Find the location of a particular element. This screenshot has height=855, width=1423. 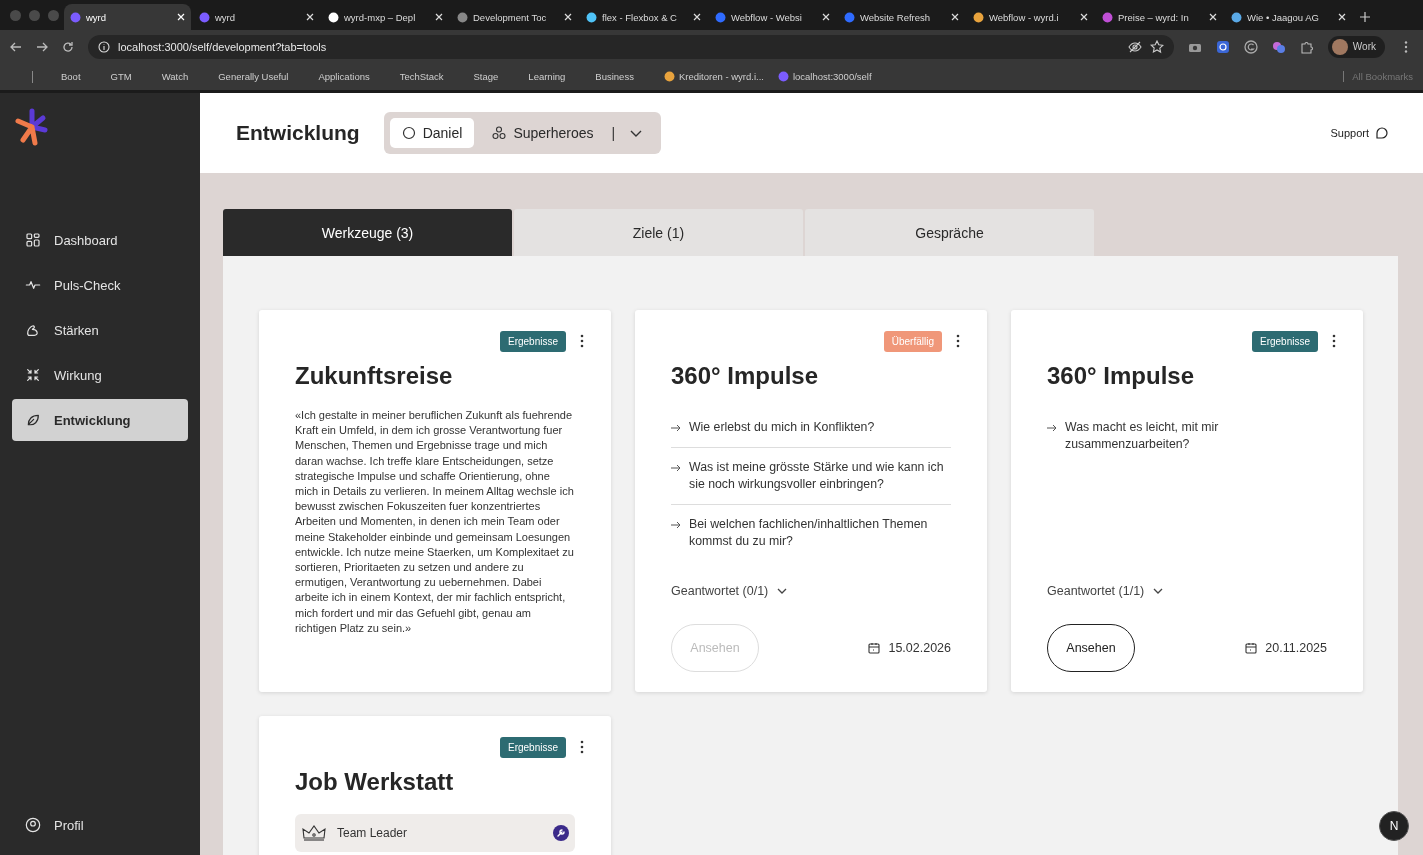

new-tab-icon is located at coordinates (1365, 17).